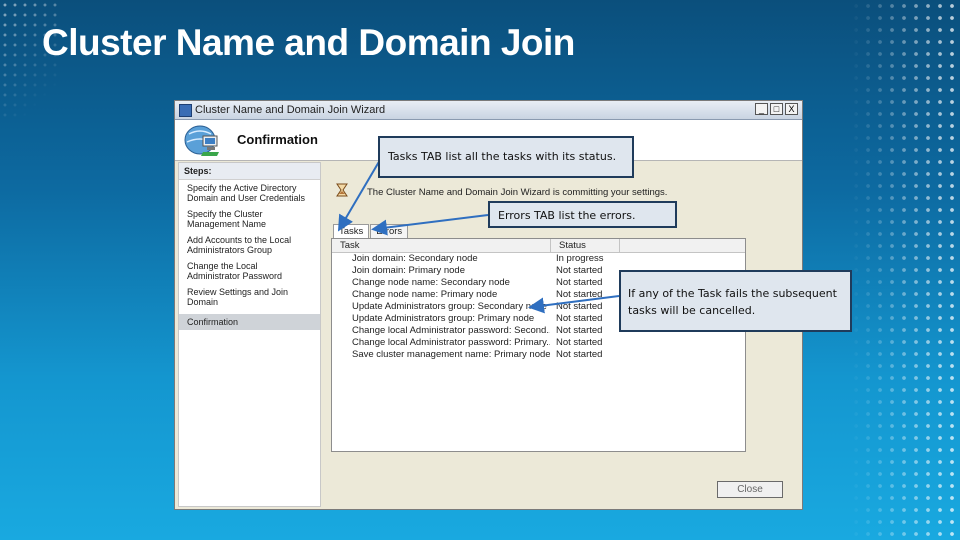  What do you see at coordinates (249, 322) in the screenshot?
I see `step-item-confirmation: Confirmation` at bounding box center [249, 322].